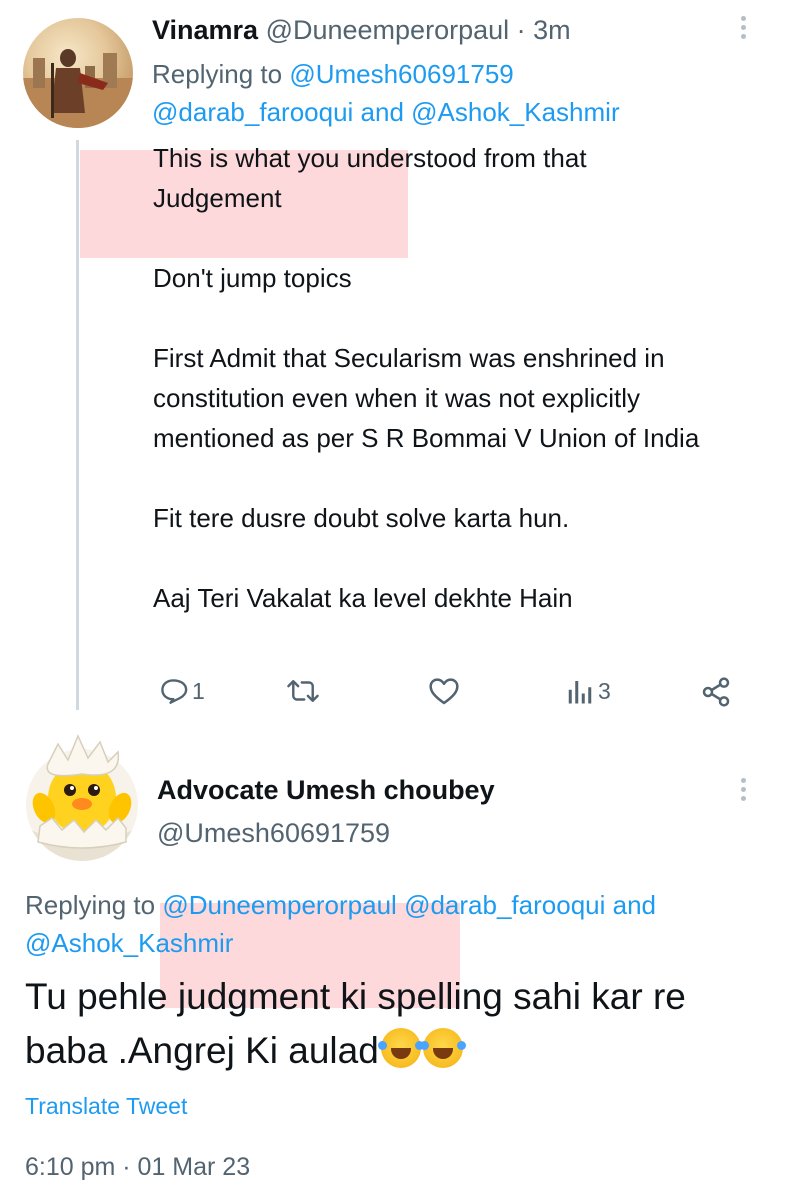 This screenshot has width=785, height=1200. I want to click on reply-icon, so click(174, 691).